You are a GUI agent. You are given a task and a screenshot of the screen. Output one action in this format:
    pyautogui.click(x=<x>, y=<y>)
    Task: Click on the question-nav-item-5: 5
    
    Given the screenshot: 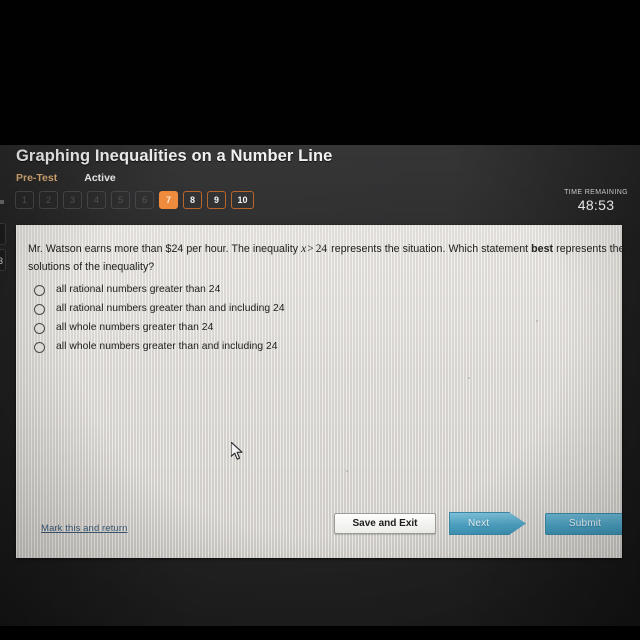 What is the action you would take?
    pyautogui.click(x=120, y=200)
    